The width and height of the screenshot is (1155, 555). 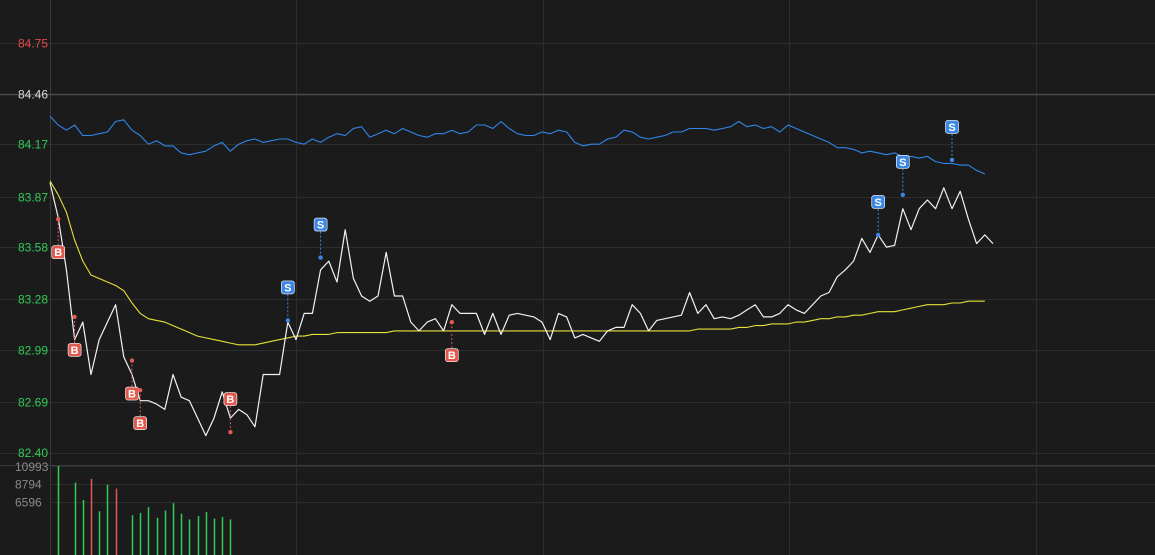 I want to click on volume-bars, so click(x=144, y=510).